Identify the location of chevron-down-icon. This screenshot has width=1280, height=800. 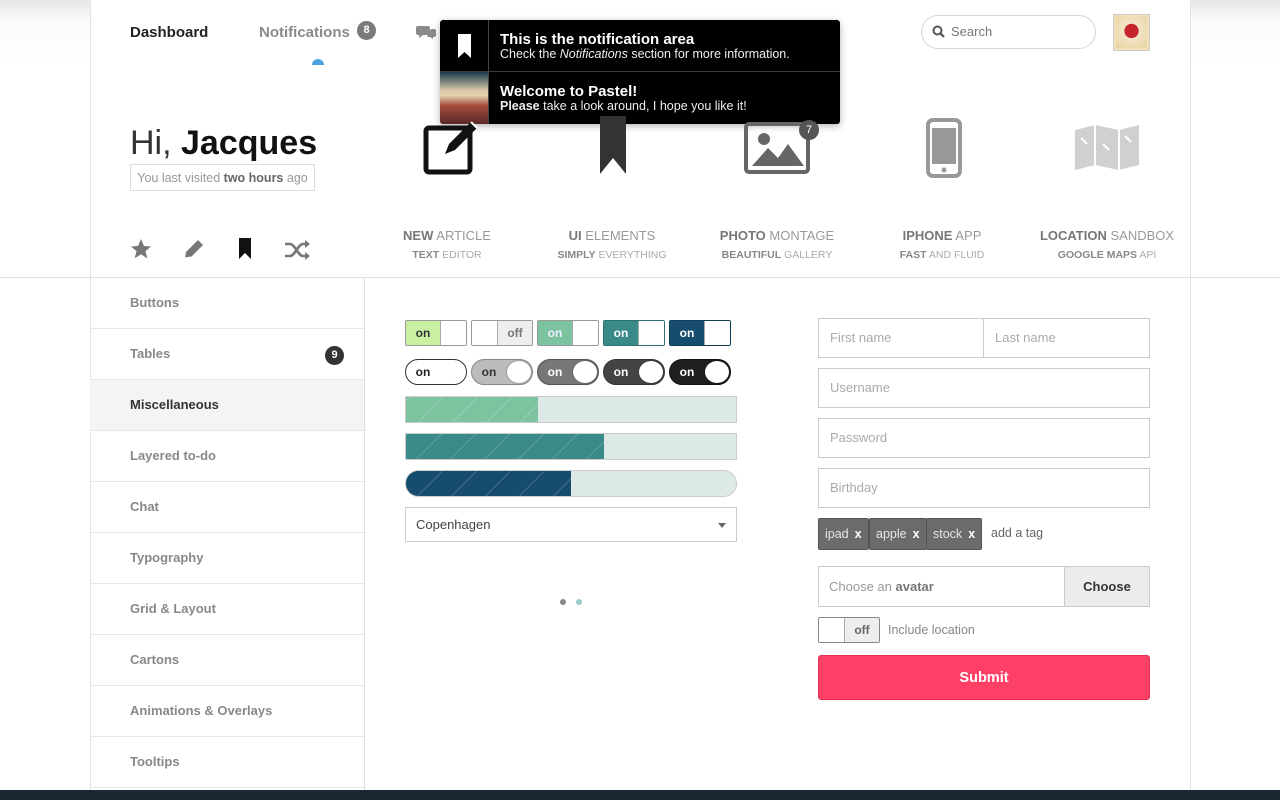
(722, 525).